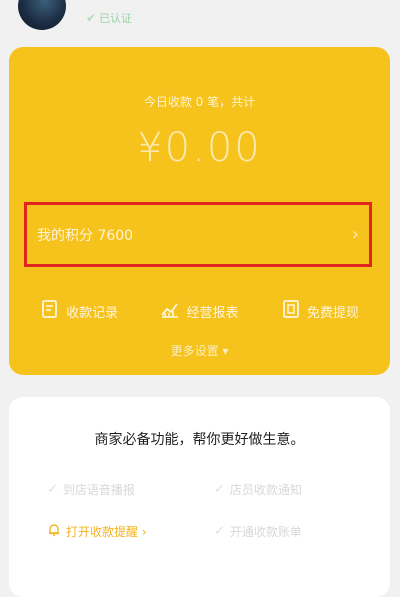 Image resolution: width=400 pixels, height=597 pixels. I want to click on record-icon, so click(50, 311).